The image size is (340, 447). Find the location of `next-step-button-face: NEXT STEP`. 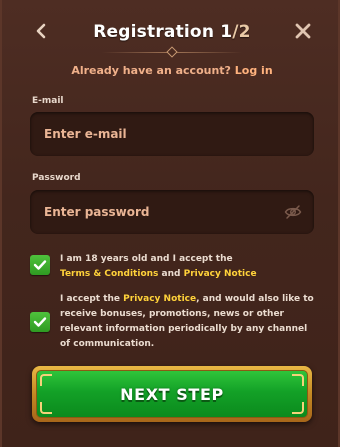

next-step-button-face: NEXT STEP is located at coordinates (172, 394).